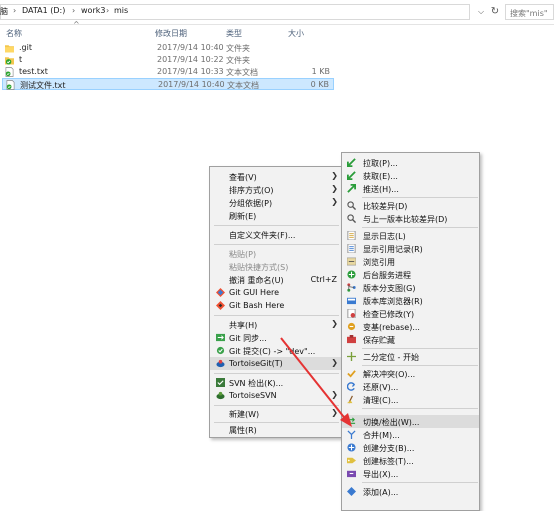 The image size is (554, 511). What do you see at coordinates (276, 279) in the screenshot?
I see `menu-item-undo-rename: 撤消 重命名(U) Ctrl+Z` at bounding box center [276, 279].